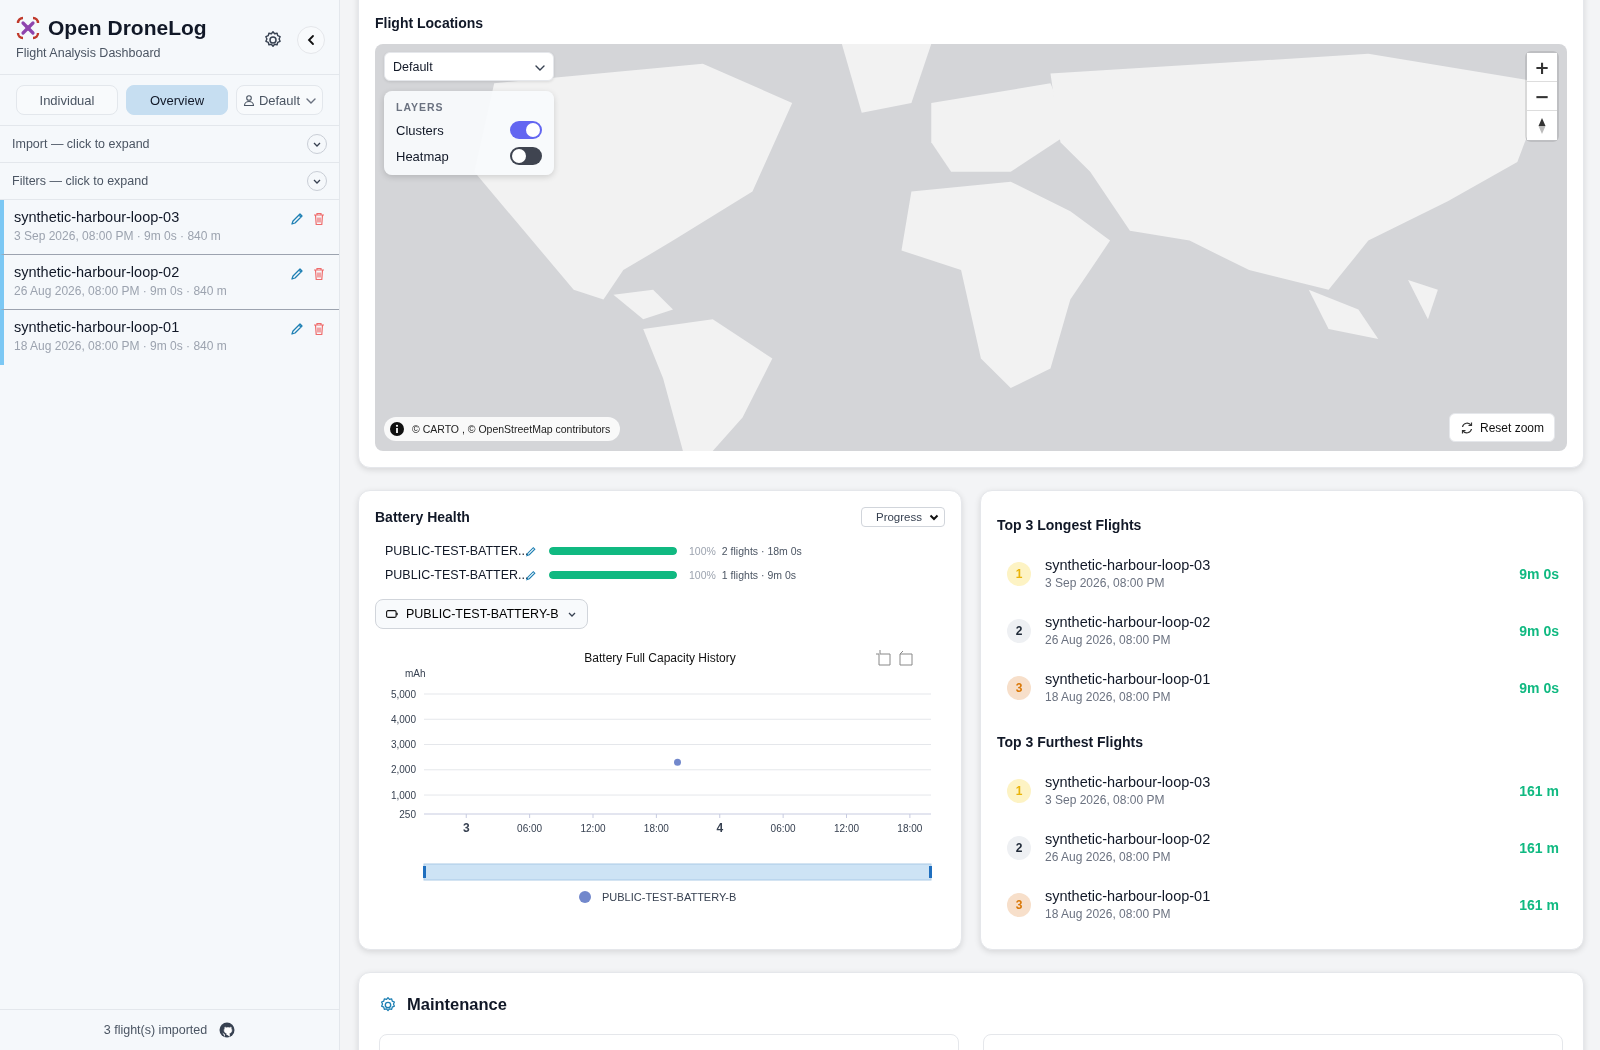  I want to click on map-attribution: © CARTO , © OpenStreetMap contributors, so click(511, 429).